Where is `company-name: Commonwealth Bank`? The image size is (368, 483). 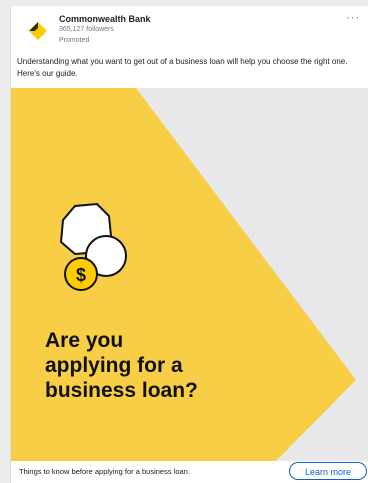 company-name: Commonwealth Bank is located at coordinates (105, 19).